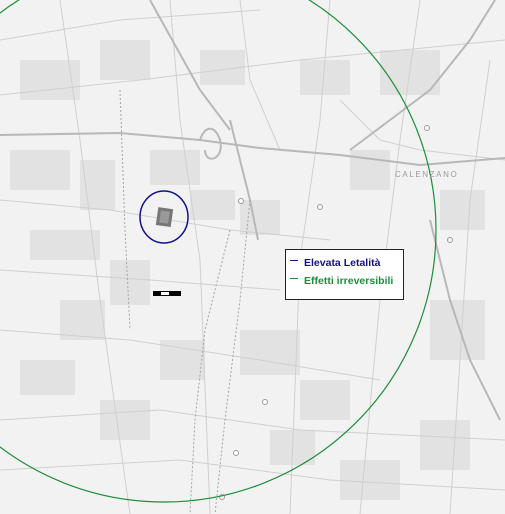  I want to click on legend-label: Effetti irreversibili, so click(349, 281).